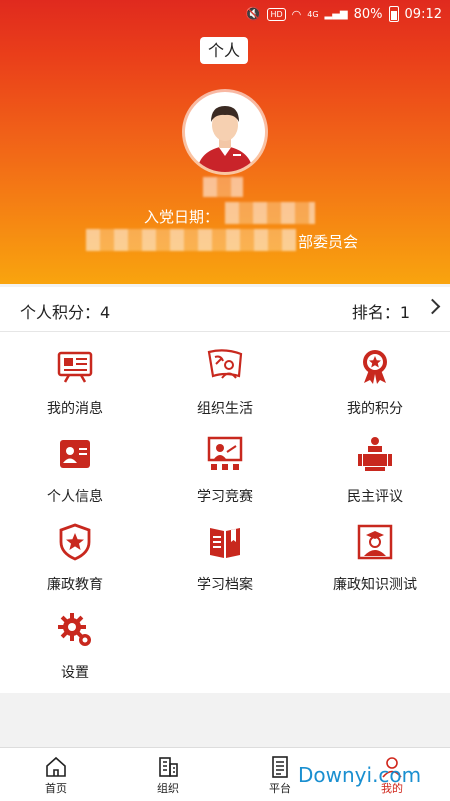 The image size is (450, 801). What do you see at coordinates (75, 585) in the screenshot?
I see `menu-label: 廉政教育` at bounding box center [75, 585].